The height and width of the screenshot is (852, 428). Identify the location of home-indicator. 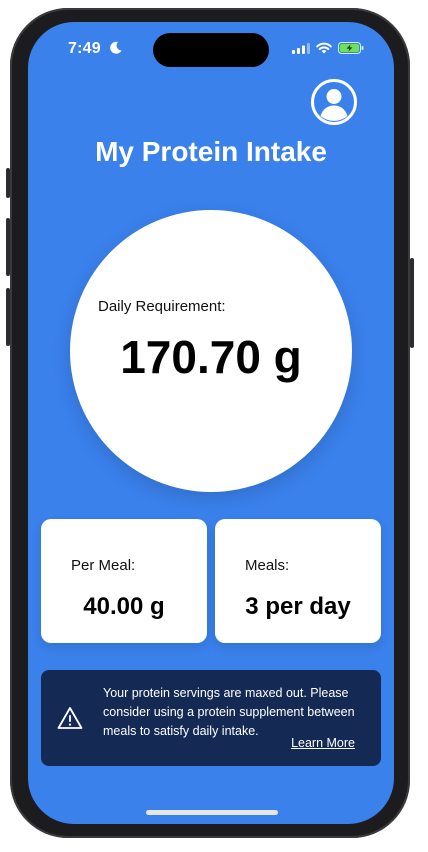
(212, 812).